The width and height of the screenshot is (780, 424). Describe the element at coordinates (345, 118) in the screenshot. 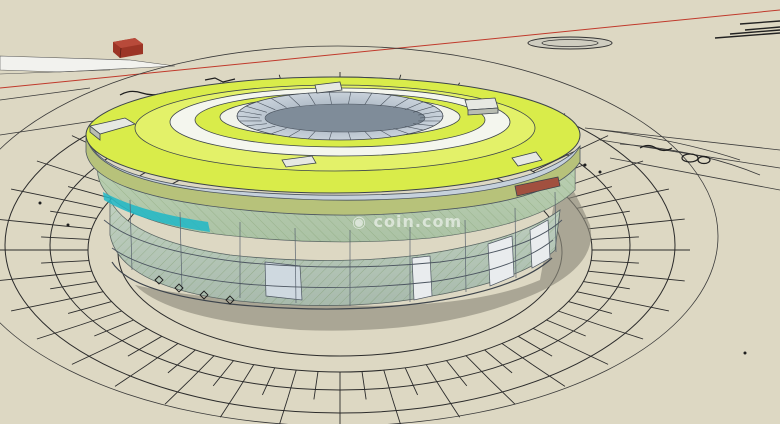

I see `atrium-floor` at that location.